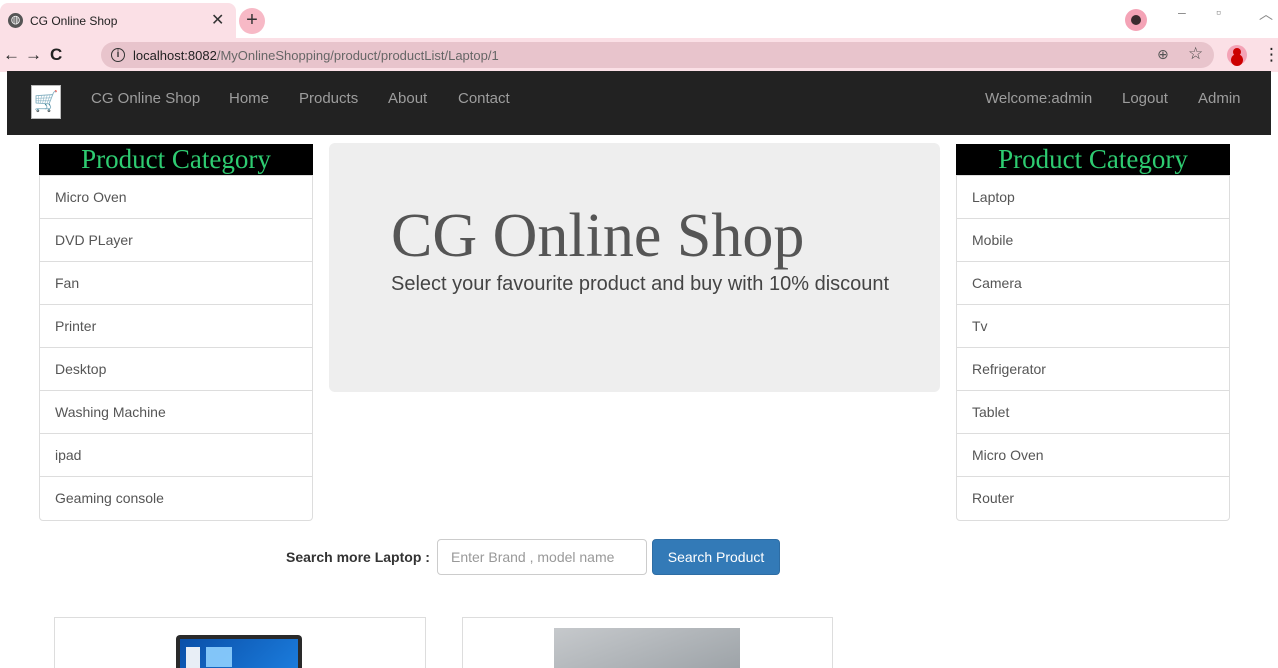  Describe the element at coordinates (358, 557) in the screenshot. I see `search-label: Search more Laptop :` at that location.